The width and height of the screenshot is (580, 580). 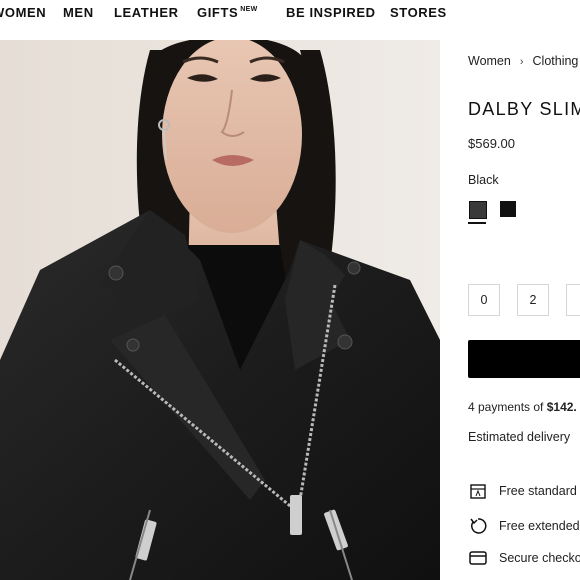 What do you see at coordinates (556, 61) in the screenshot?
I see `breadcrumb-clothing: Clothing` at bounding box center [556, 61].